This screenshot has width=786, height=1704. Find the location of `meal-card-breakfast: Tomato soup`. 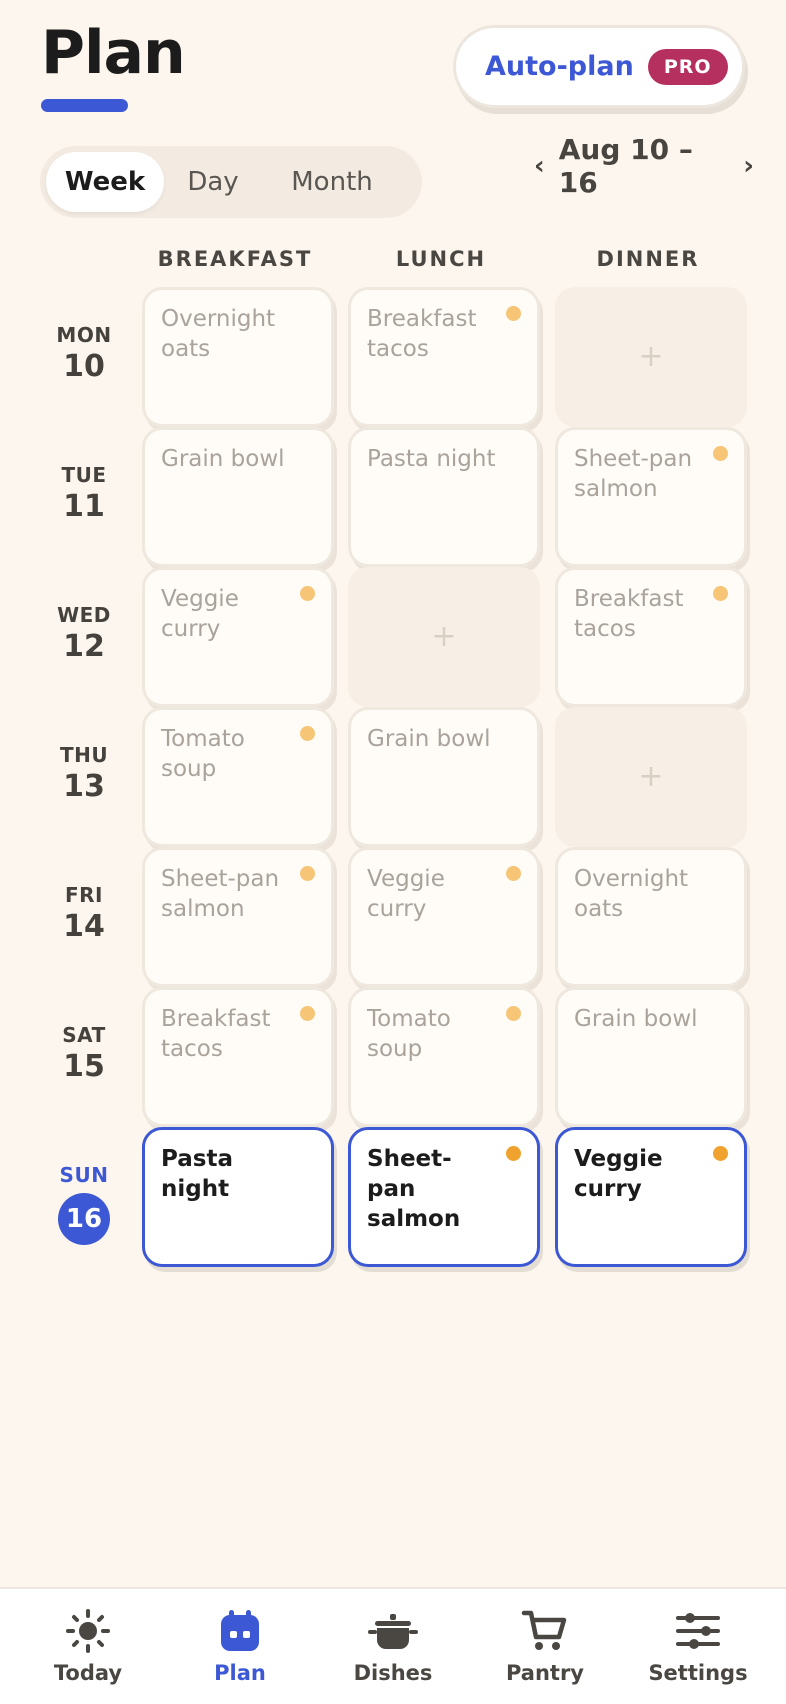

meal-card-breakfast: Tomato soup is located at coordinates (238, 777).